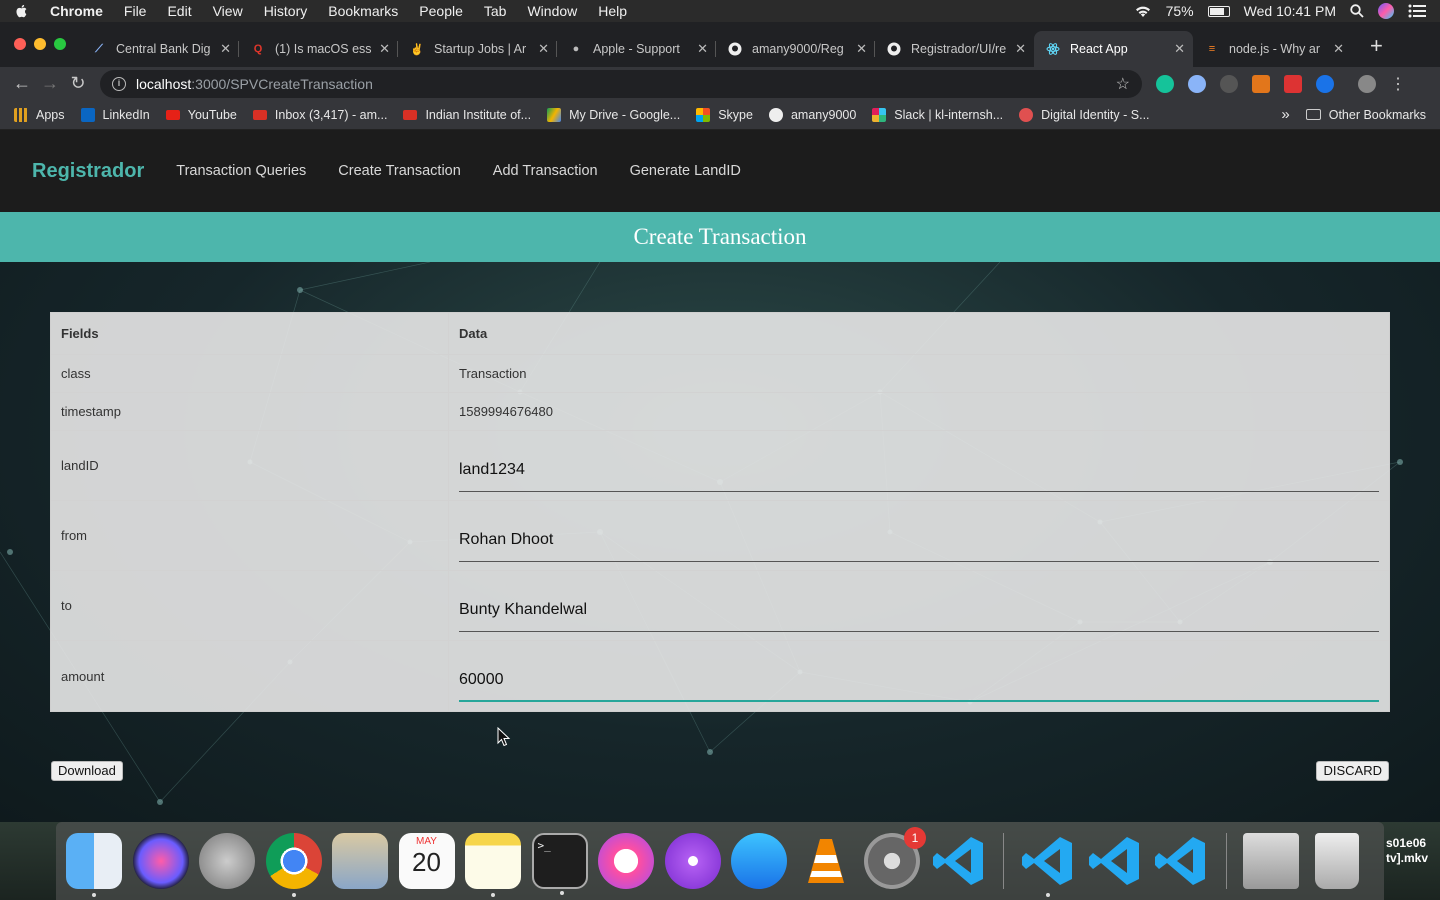  I want to click on brand-logo: Registrador, so click(88, 171).